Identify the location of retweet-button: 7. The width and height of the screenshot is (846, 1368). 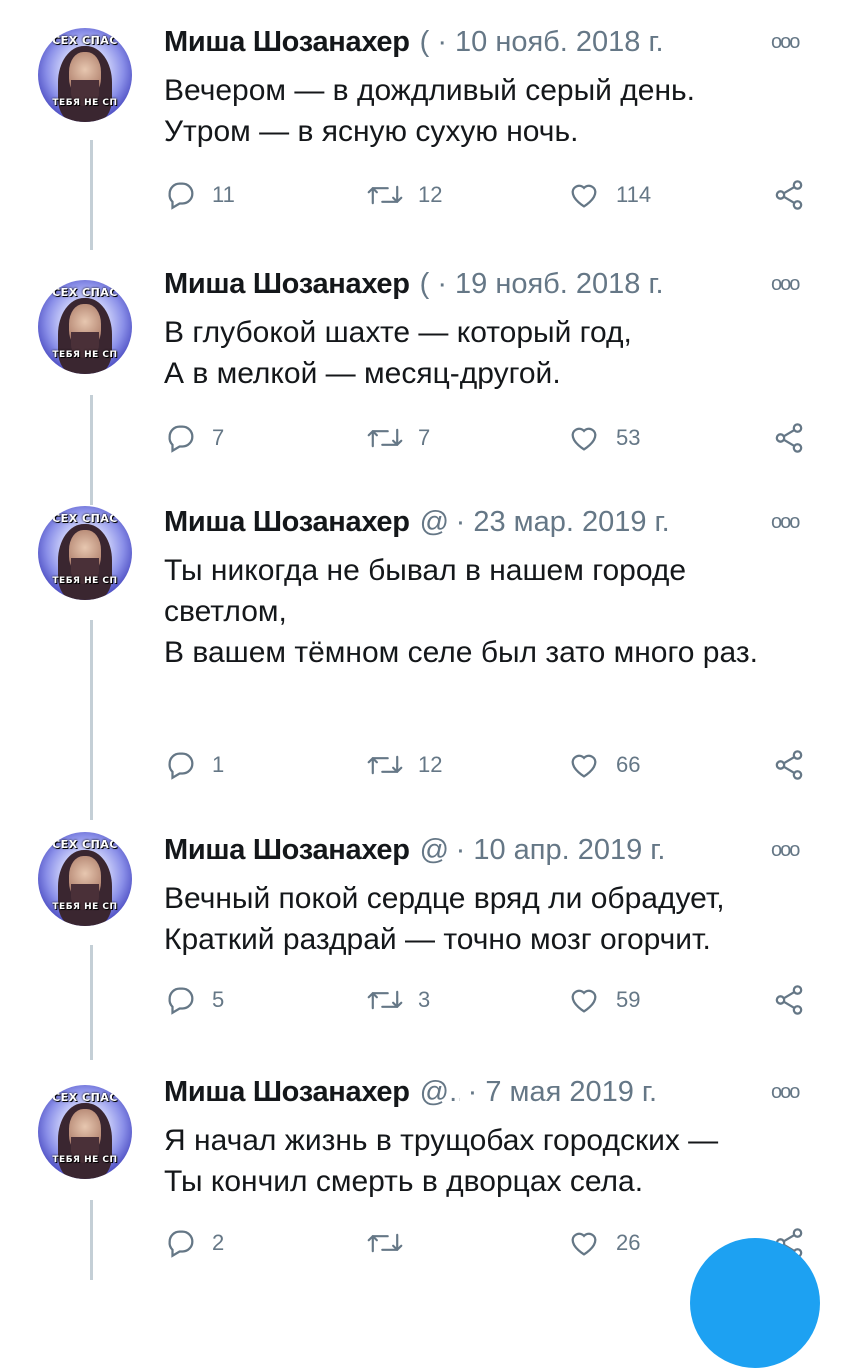
(398, 438).